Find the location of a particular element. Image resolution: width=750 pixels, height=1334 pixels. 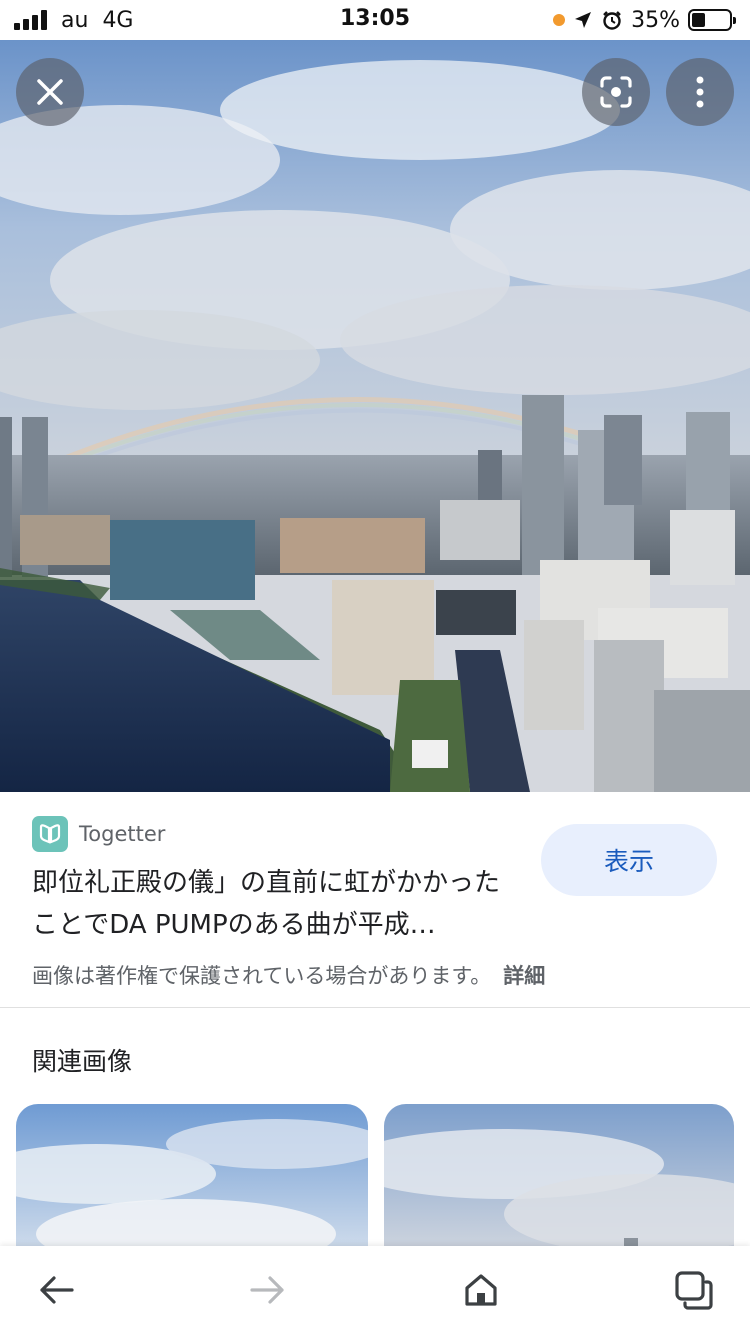

tabs-button is located at coordinates (694, 1290).